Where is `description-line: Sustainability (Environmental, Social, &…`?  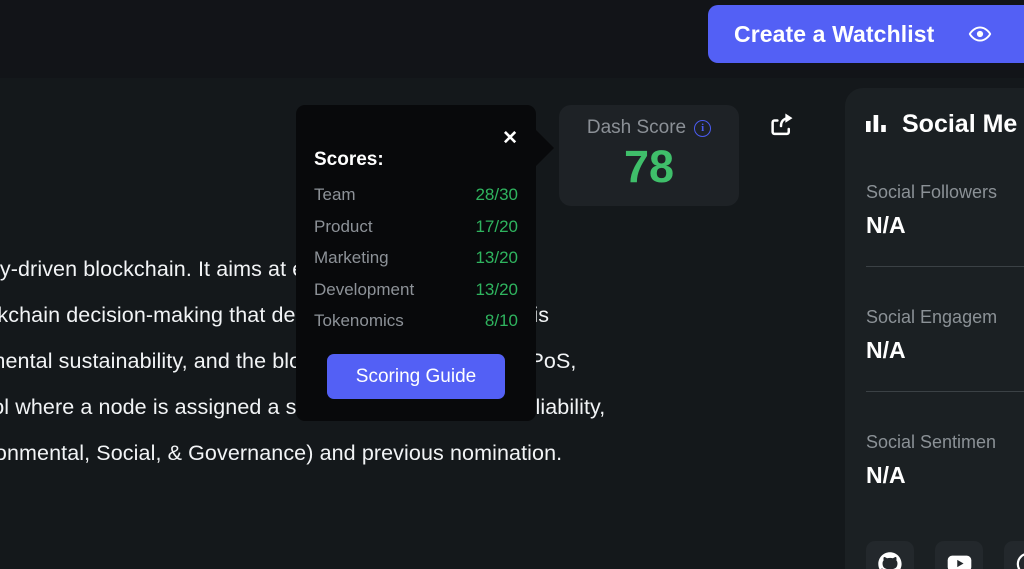 description-line: Sustainability (Environmental, Social, &… is located at coordinates (281, 453).